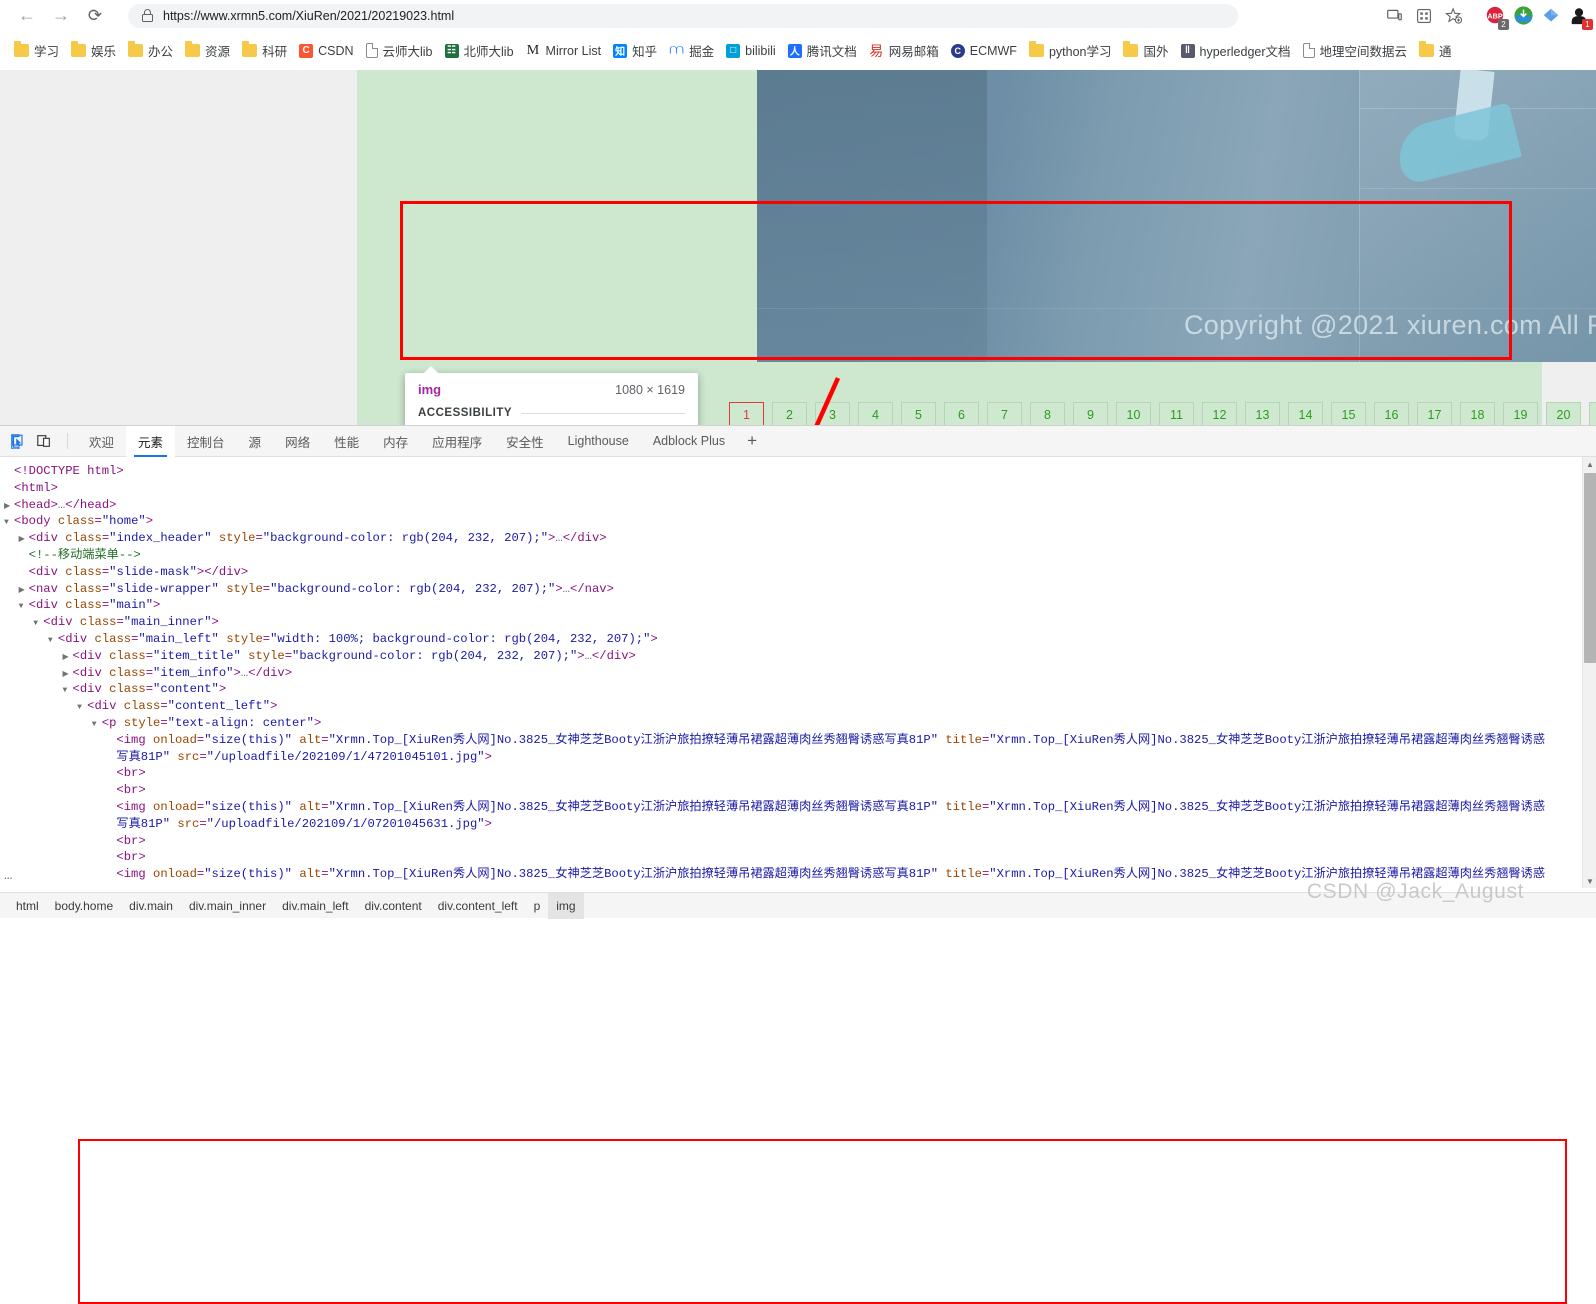  What do you see at coordinates (95, 16) in the screenshot?
I see `reload-button: ⟳` at bounding box center [95, 16].